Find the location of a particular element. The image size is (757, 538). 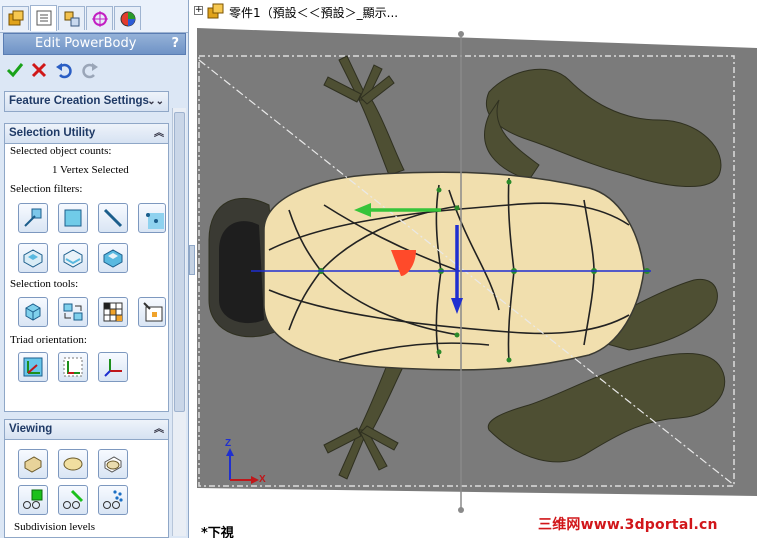

triad-view-icon is located at coordinates (113, 368).